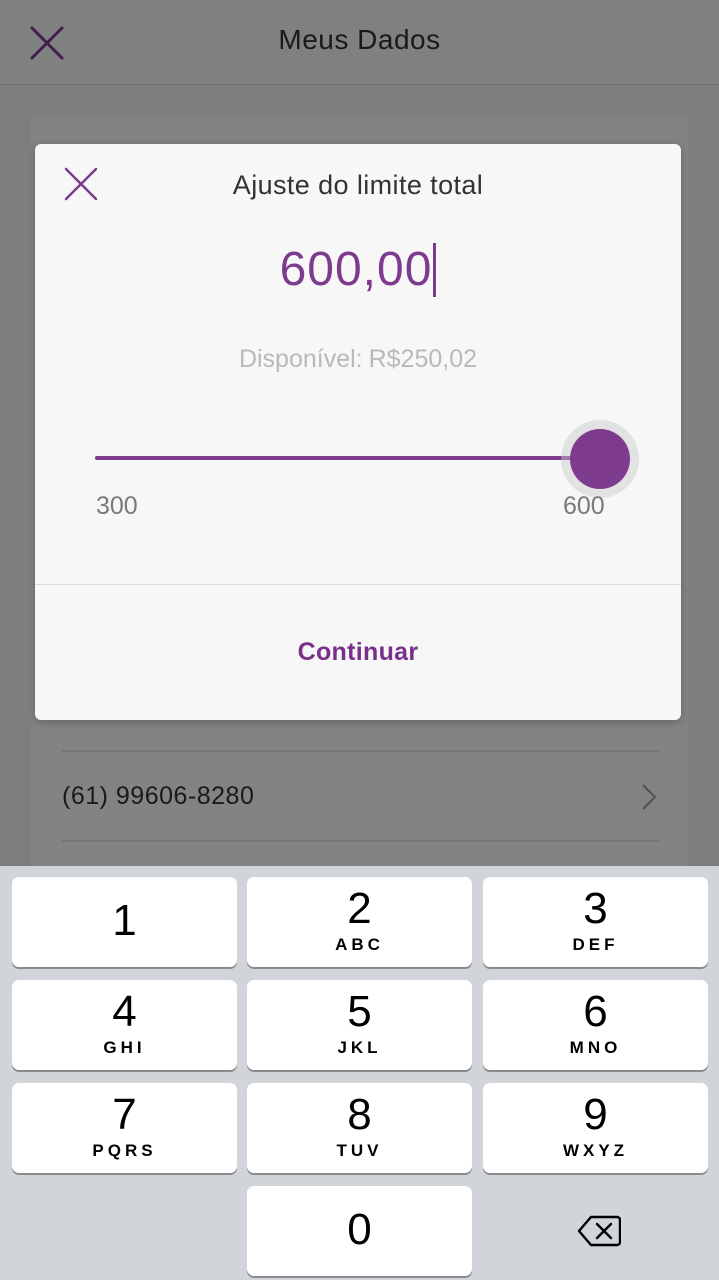 The image size is (719, 1280). I want to click on limit-slider, so click(367, 460).